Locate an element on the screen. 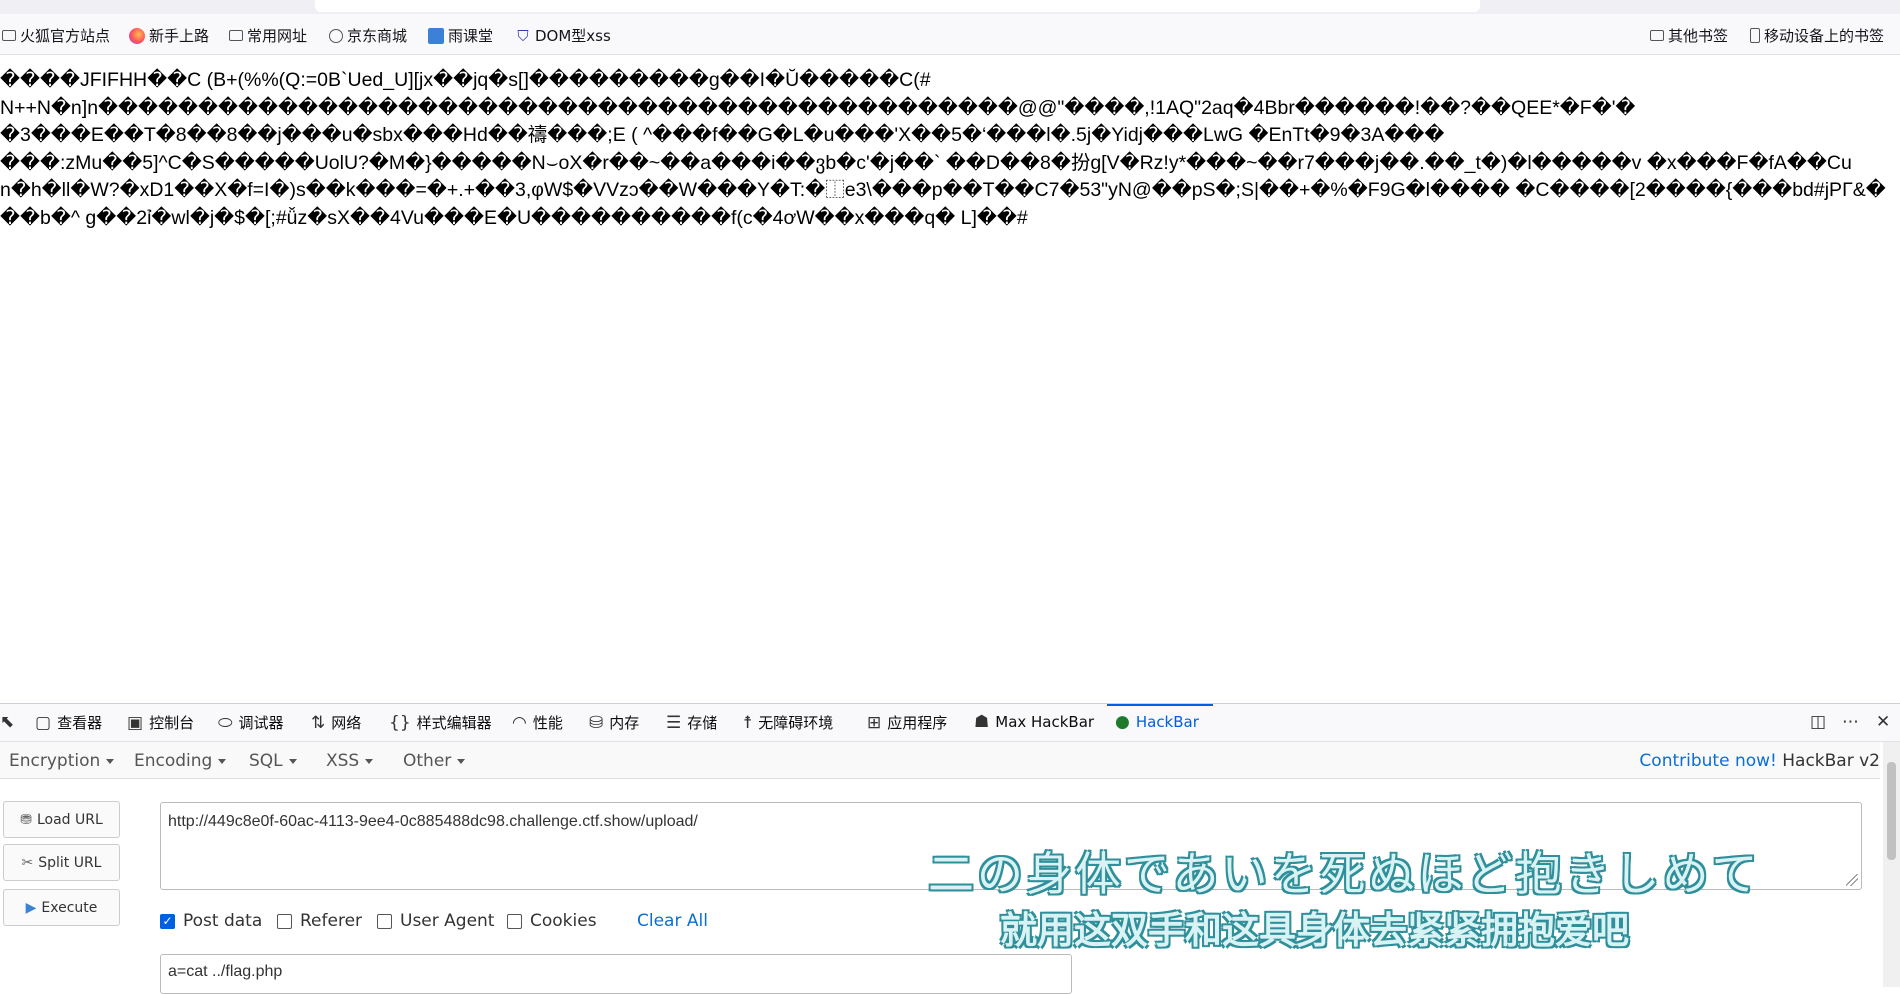 The width and height of the screenshot is (1900, 994). hackbar-version-area: Contribute now! HackBar v2 is located at coordinates (1759, 761).